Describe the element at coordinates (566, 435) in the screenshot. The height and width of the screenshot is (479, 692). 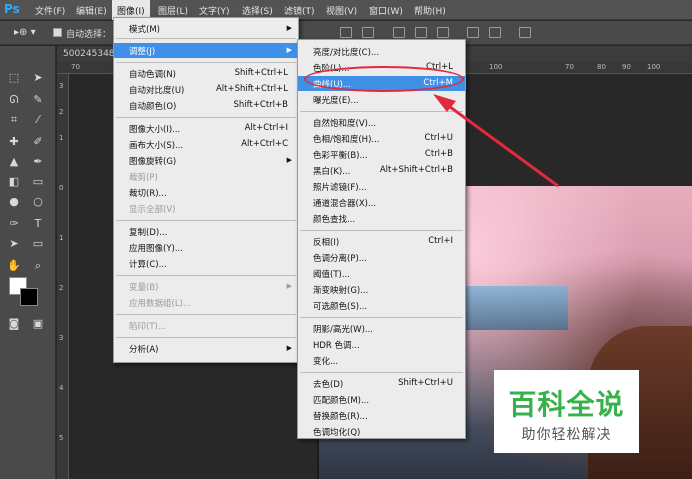
I see `watermark-subtitle: 助你轻松解决` at that location.